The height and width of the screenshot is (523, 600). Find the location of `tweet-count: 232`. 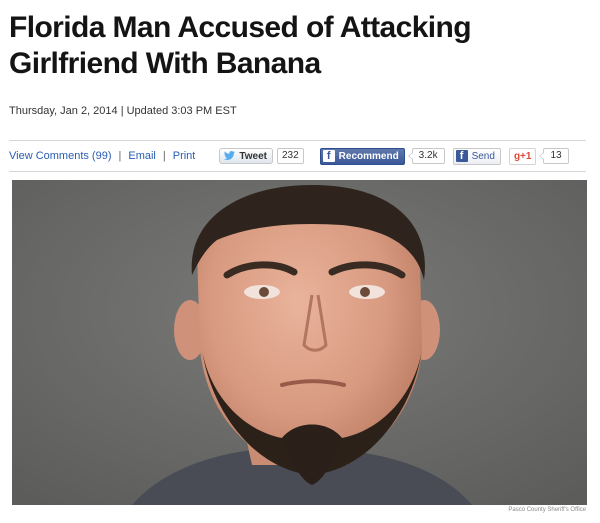

tweet-count: 232 is located at coordinates (290, 156).